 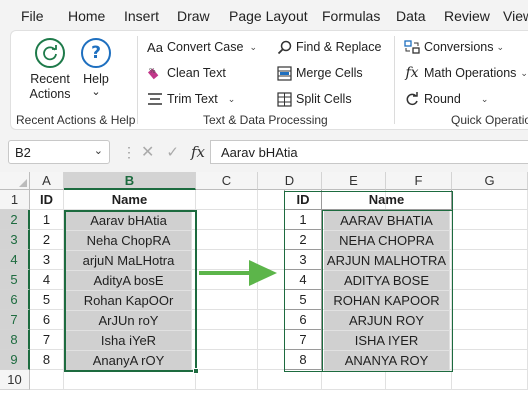 I want to click on table-right-header-name: Name, so click(x=387, y=200).